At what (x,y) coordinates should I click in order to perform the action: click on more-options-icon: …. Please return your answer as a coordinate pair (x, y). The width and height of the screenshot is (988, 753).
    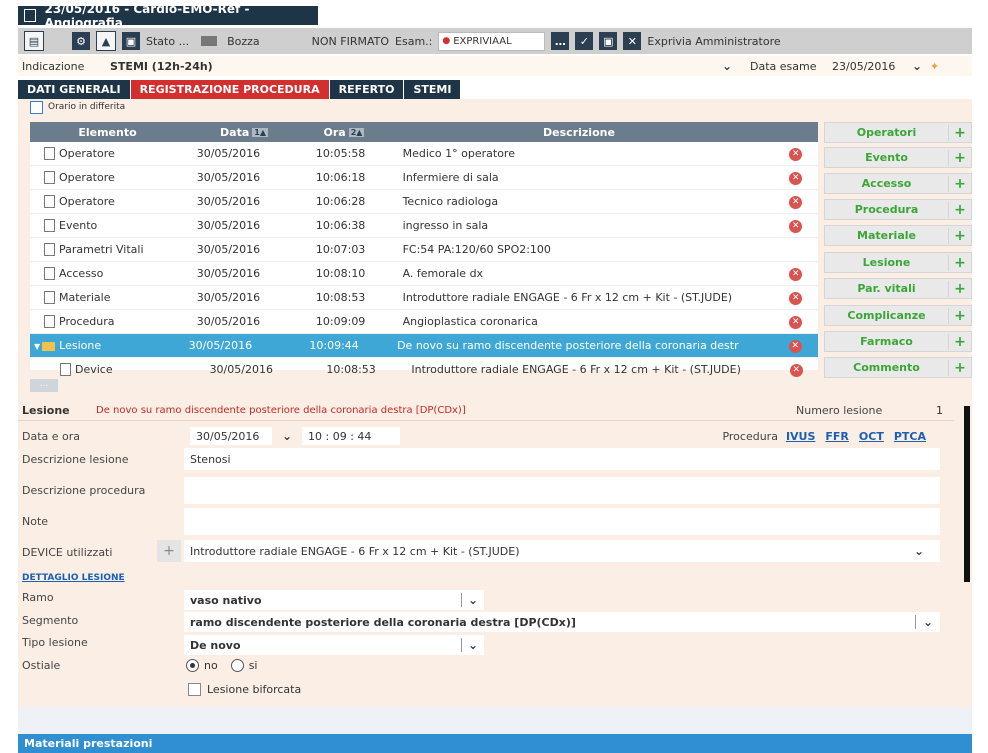
    Looking at the image, I should click on (560, 41).